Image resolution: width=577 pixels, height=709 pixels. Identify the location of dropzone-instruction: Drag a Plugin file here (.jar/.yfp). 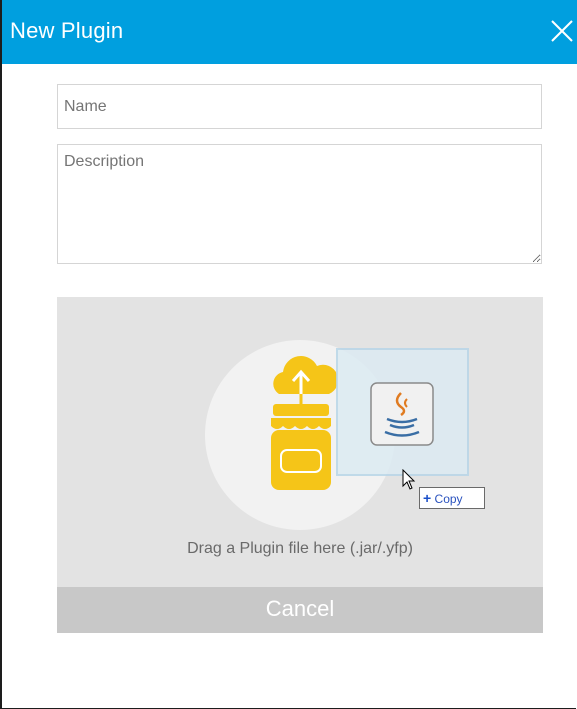
(300, 548).